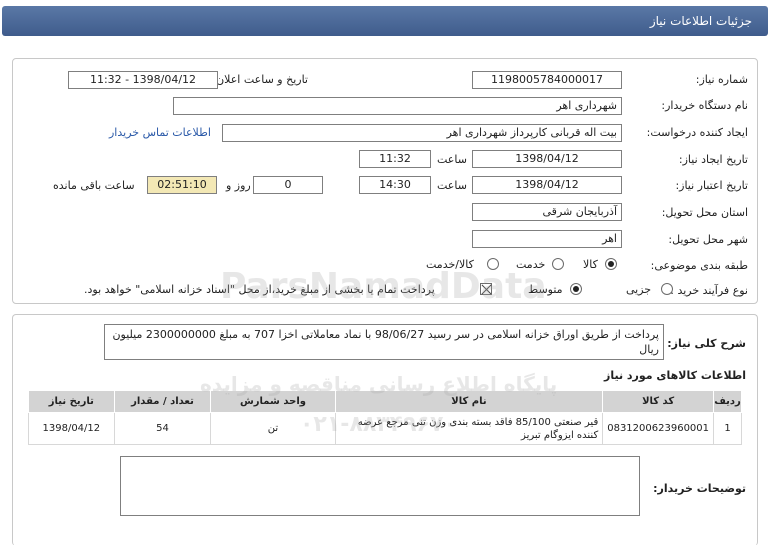 The width and height of the screenshot is (770, 545). What do you see at coordinates (704, 105) in the screenshot?
I see `buyer-label: نام دستگاه خریدار:` at bounding box center [704, 105].